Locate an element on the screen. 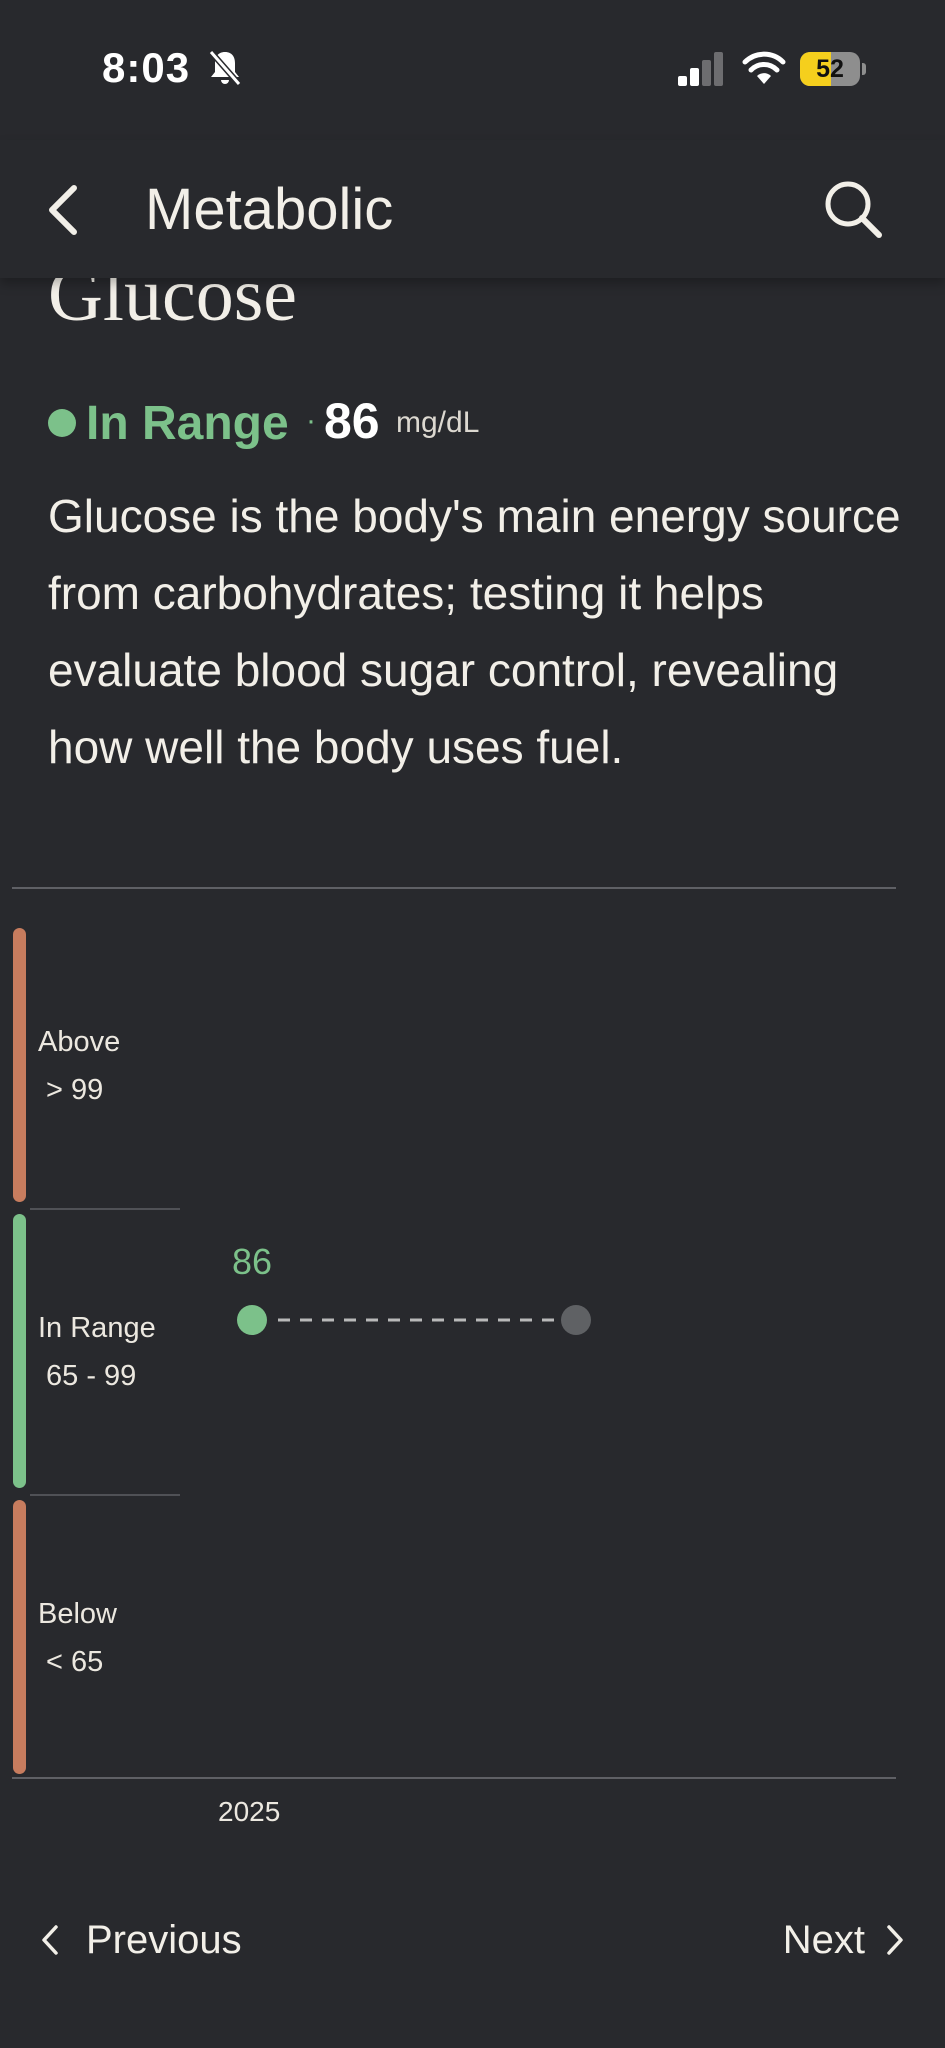 Image resolution: width=945 pixels, height=2048 pixels. next-label: Next is located at coordinates (823, 1940).